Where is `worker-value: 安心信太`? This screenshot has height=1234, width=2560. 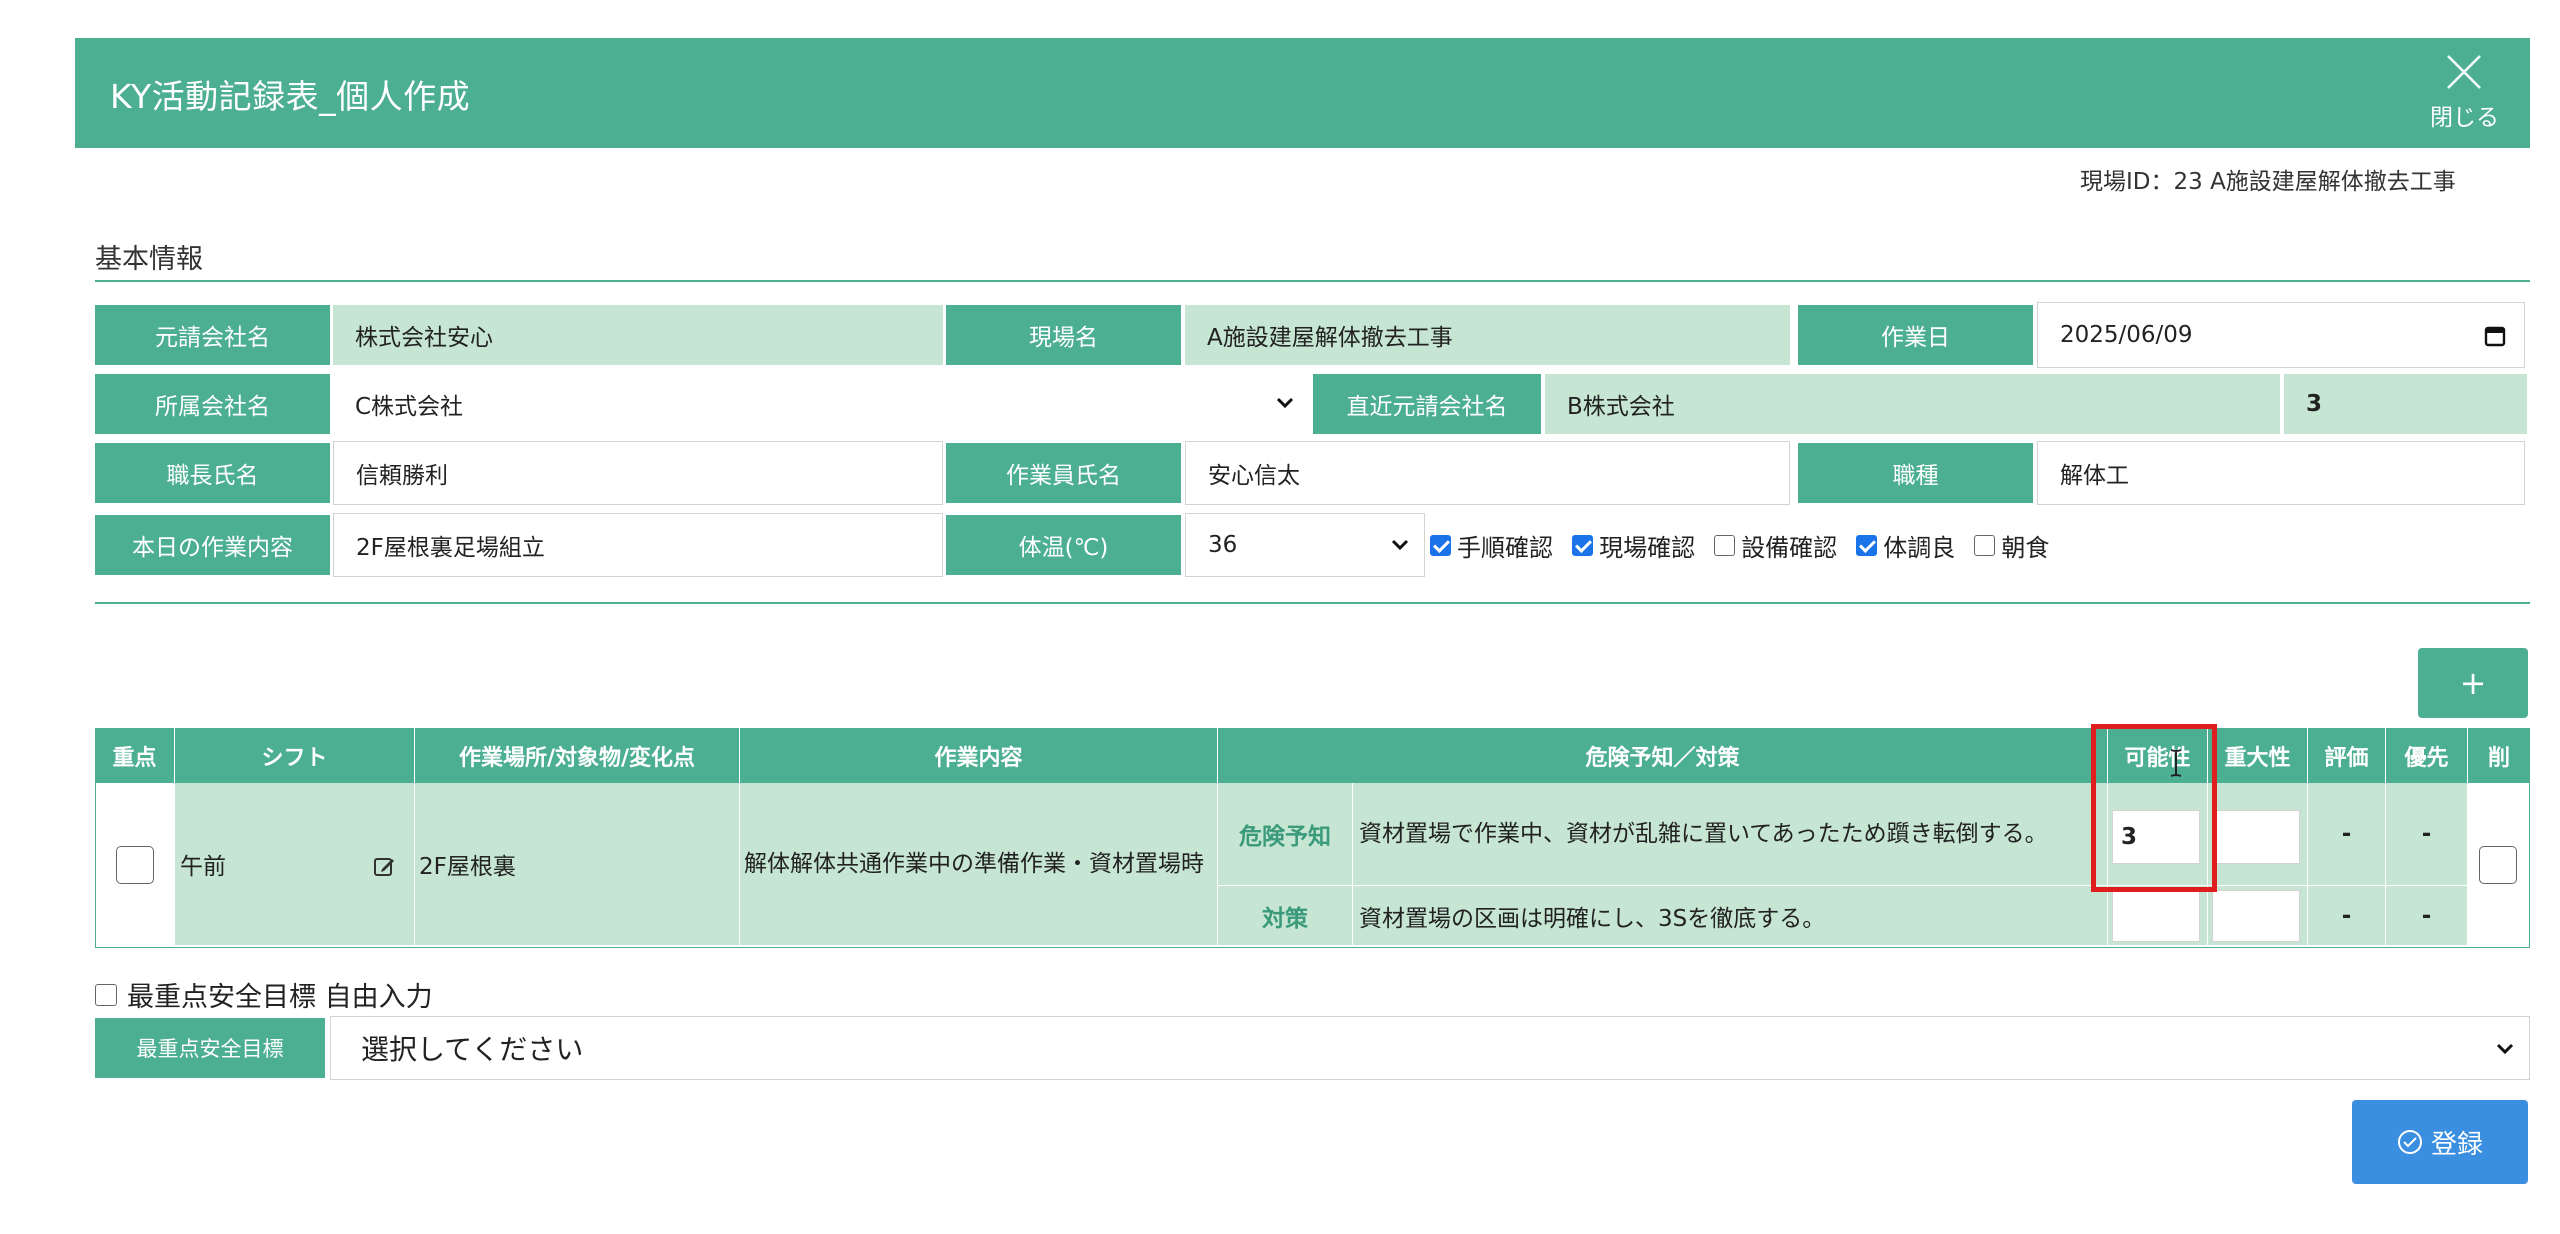 worker-value: 安心信太 is located at coordinates (1254, 476).